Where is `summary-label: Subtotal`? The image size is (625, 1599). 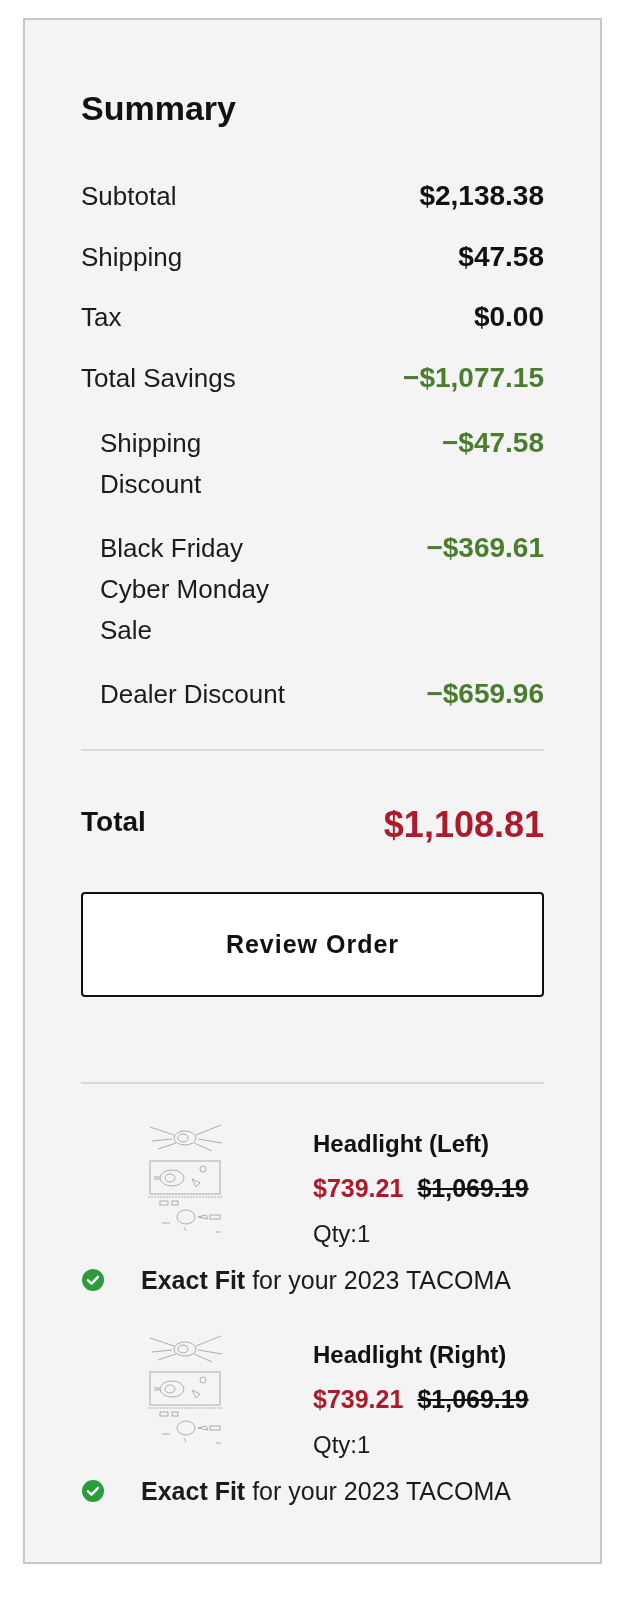
summary-label: Subtotal is located at coordinates (129, 196).